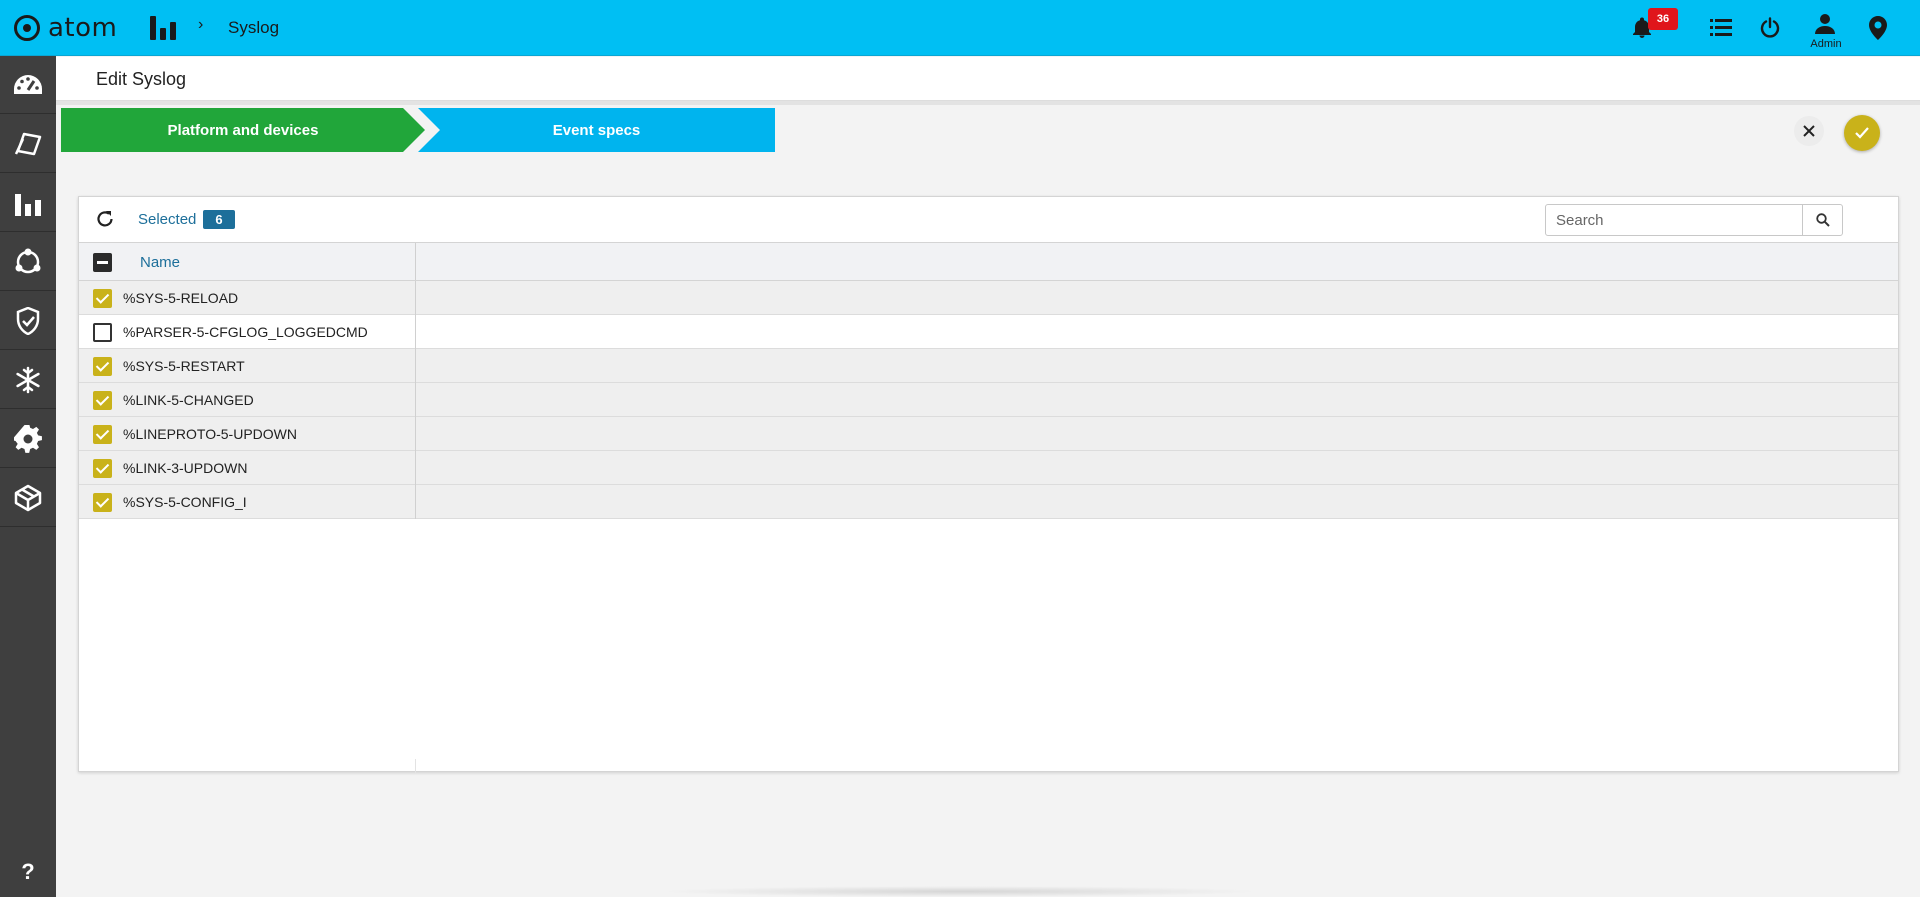 This screenshot has height=897, width=1920. I want to click on bottom-shadow, so click(960, 891).